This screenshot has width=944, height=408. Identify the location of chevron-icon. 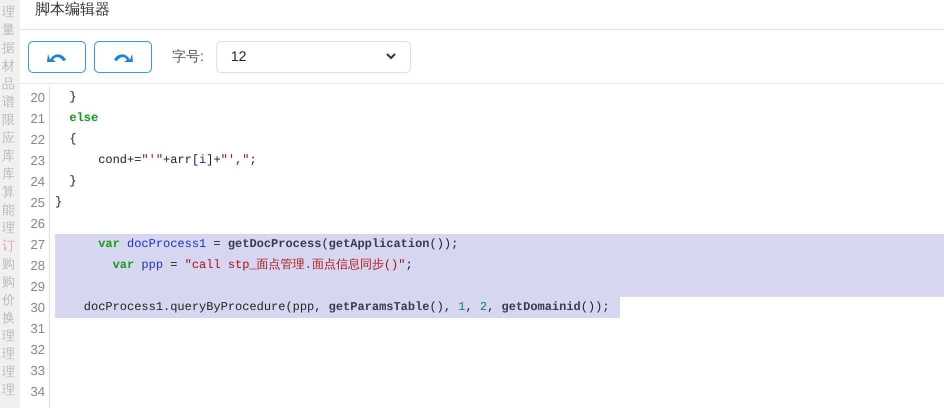
(391, 56).